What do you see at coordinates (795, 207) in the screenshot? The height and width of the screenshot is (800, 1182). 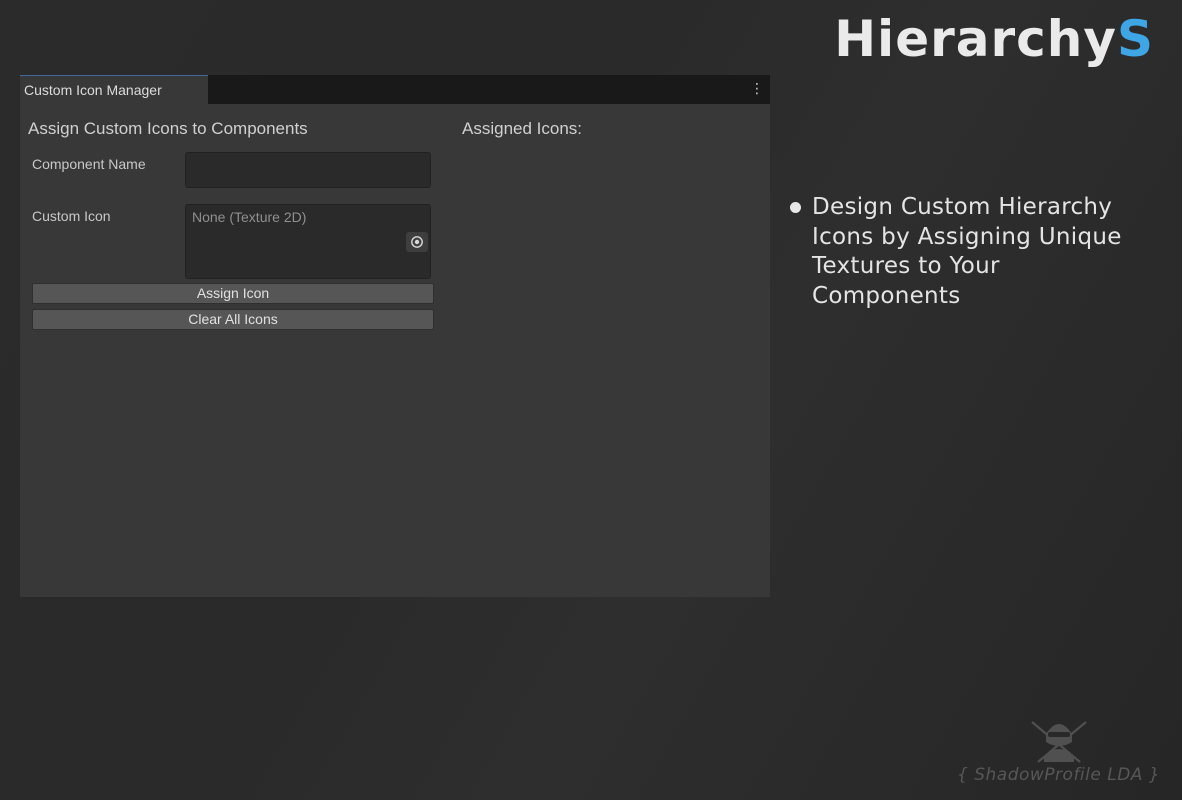 I see `bullet-dot-icon` at bounding box center [795, 207].